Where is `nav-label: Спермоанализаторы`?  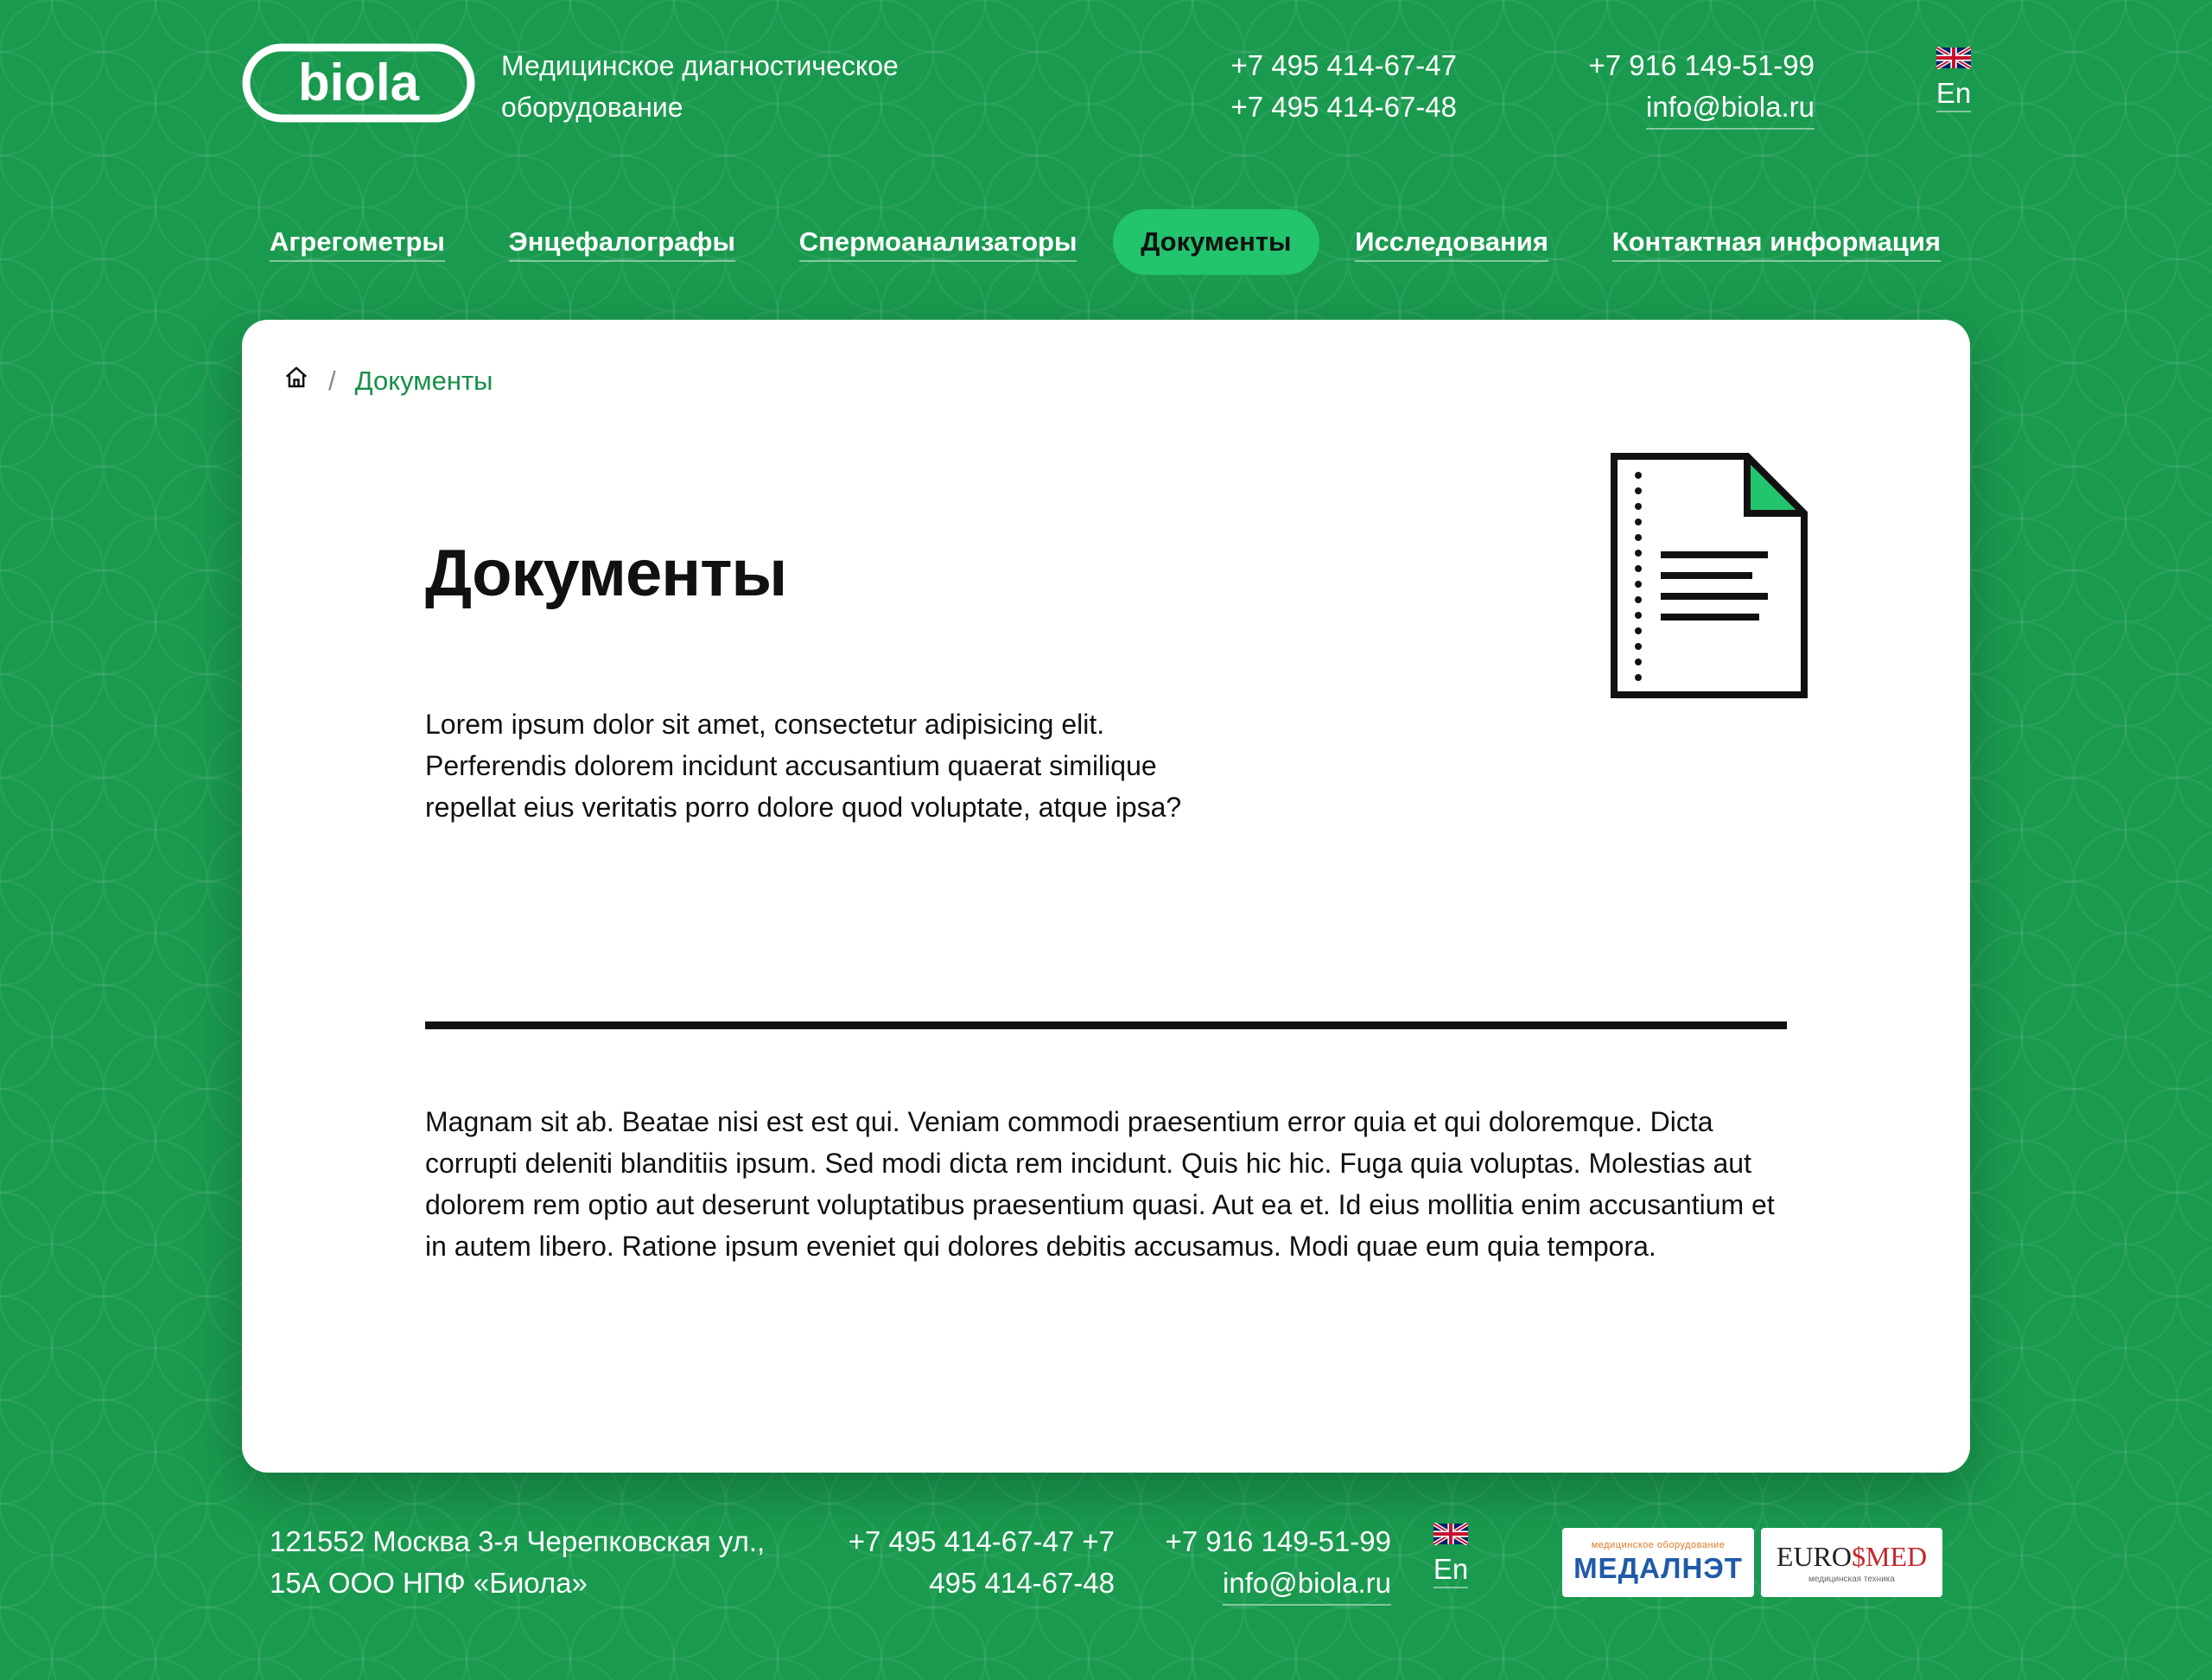
nav-label: Спермоанализаторы is located at coordinates (937, 244).